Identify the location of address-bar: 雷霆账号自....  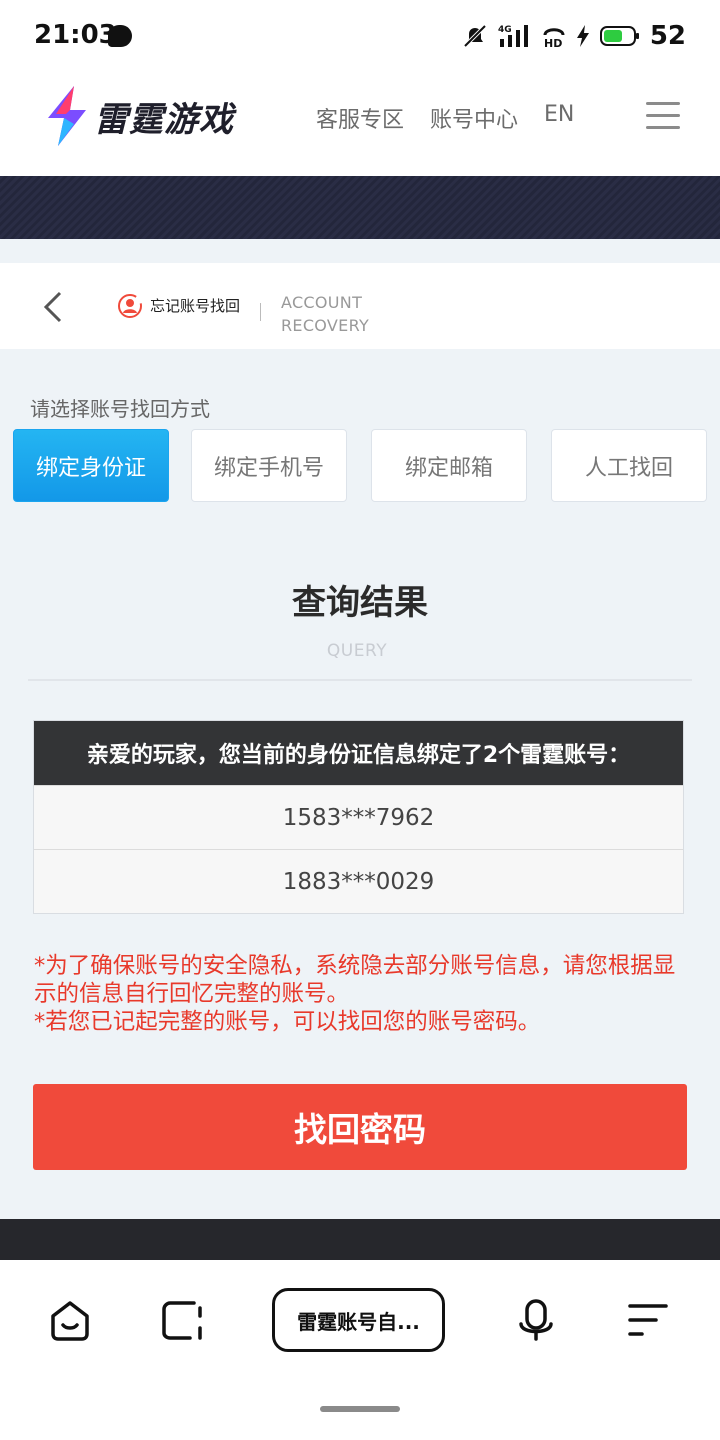
(358, 1320).